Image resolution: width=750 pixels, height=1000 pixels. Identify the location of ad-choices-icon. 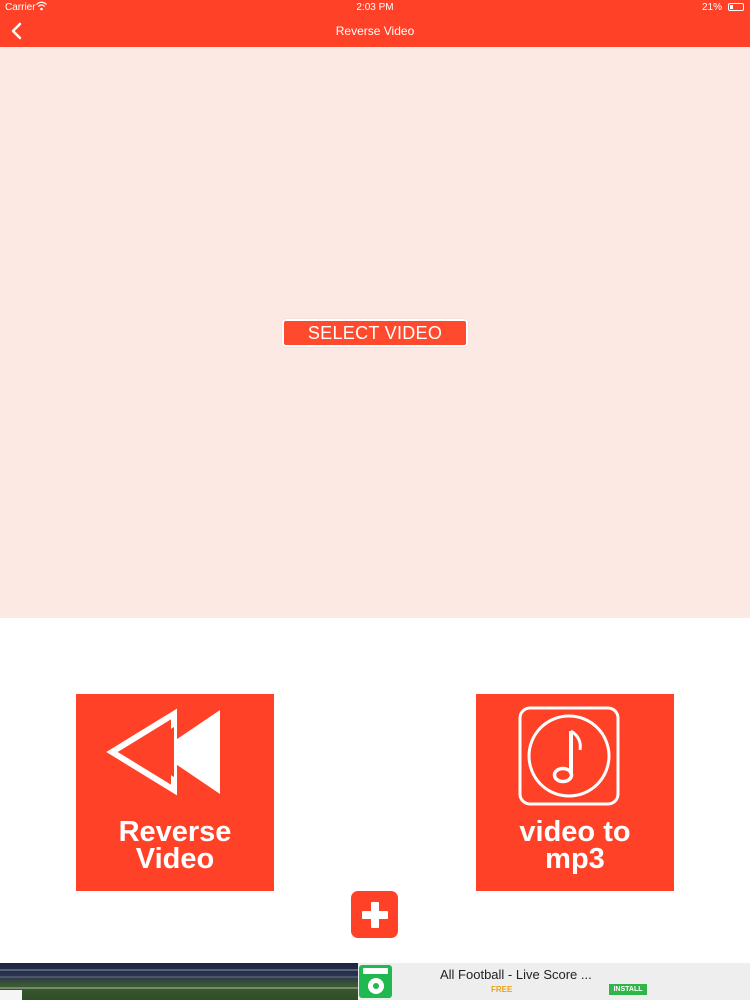
(11, 995).